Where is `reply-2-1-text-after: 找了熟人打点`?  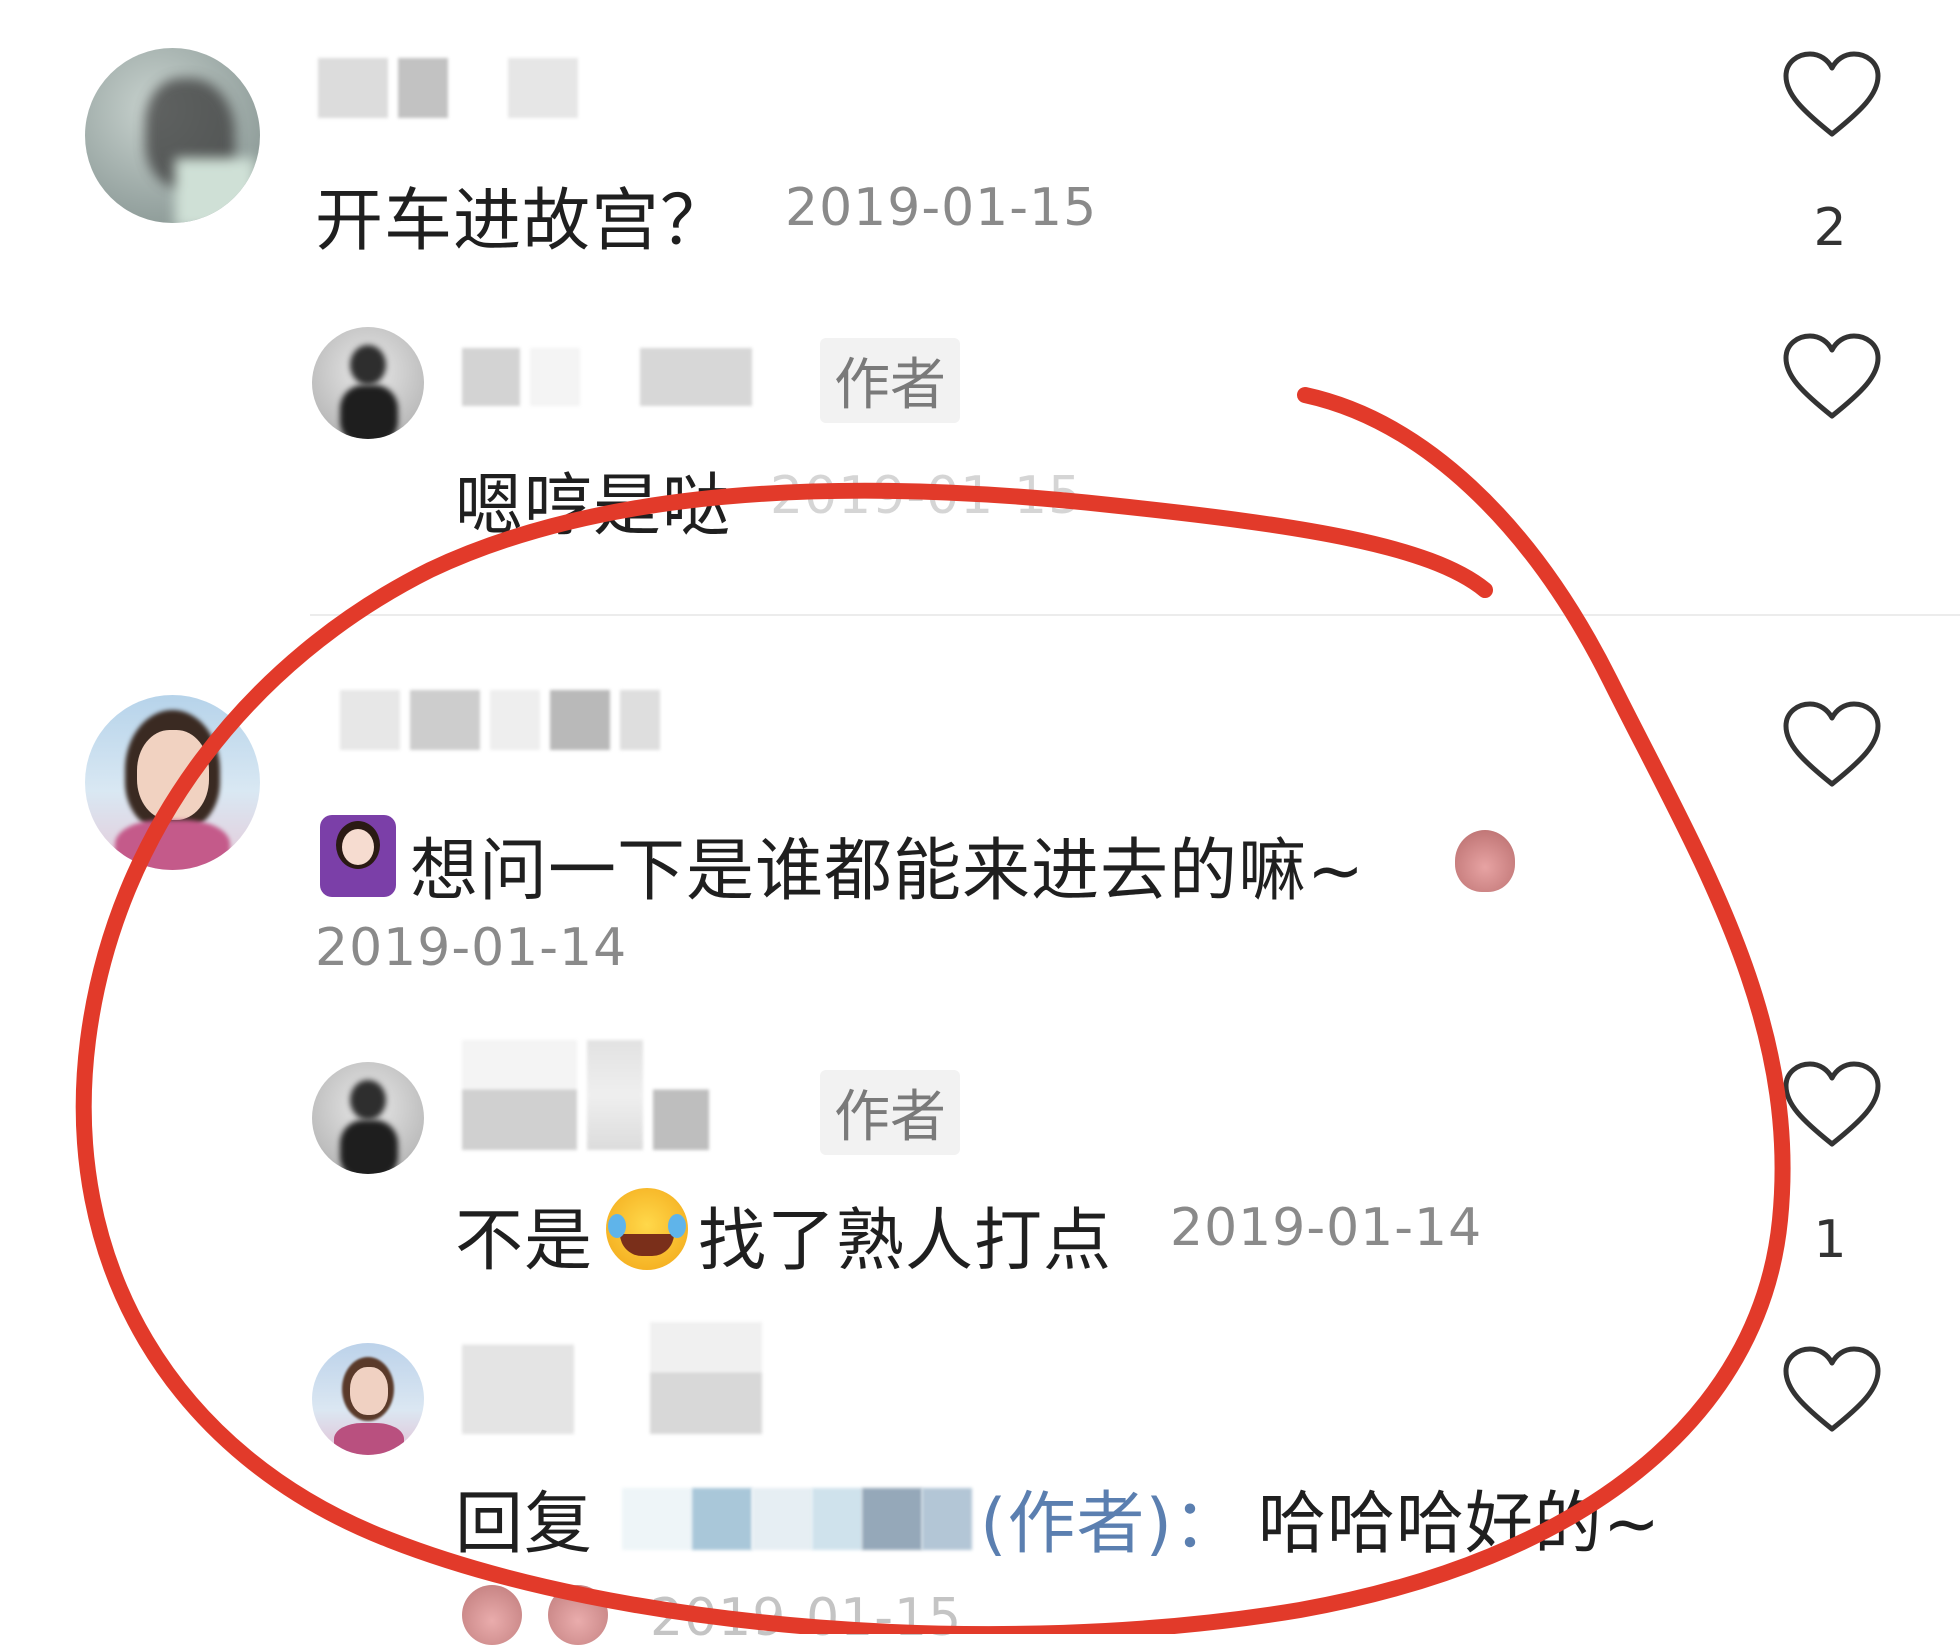 reply-2-1-text-after: 找了熟人打点 is located at coordinates (905, 1241).